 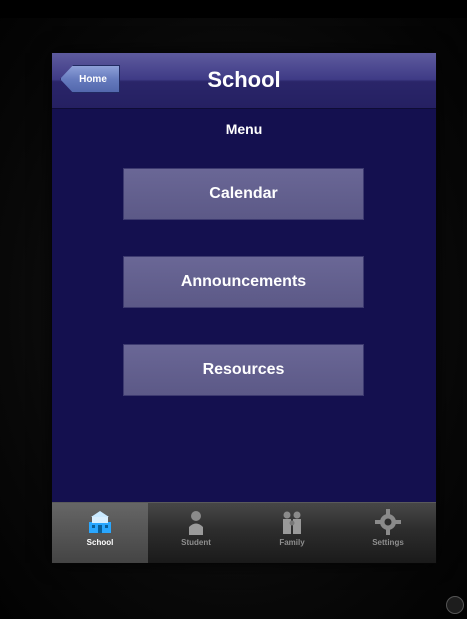 What do you see at coordinates (100, 542) in the screenshot?
I see `tab-label-school: School` at bounding box center [100, 542].